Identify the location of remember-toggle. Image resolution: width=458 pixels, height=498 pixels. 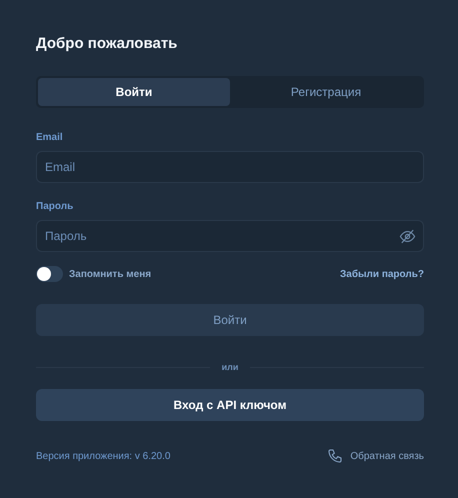
(49, 274).